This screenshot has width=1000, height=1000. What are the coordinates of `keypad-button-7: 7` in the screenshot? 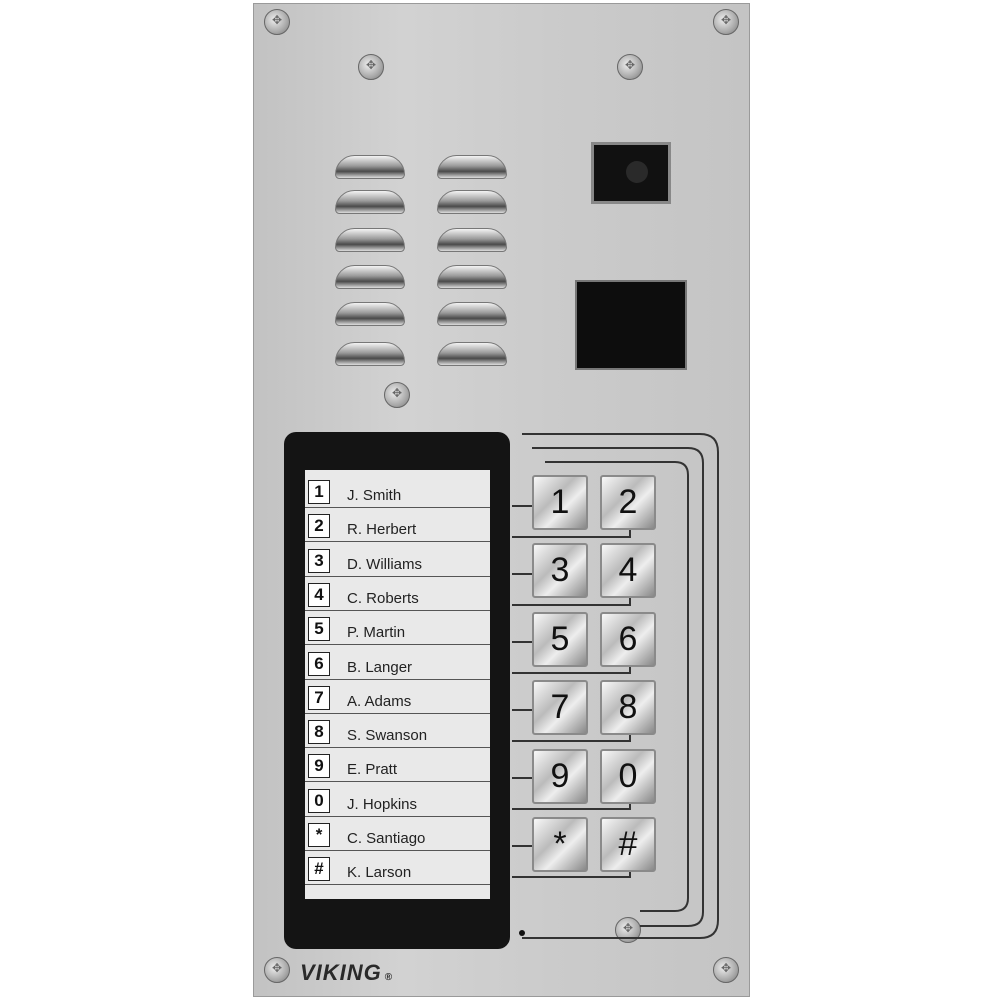 It's located at (560, 708).